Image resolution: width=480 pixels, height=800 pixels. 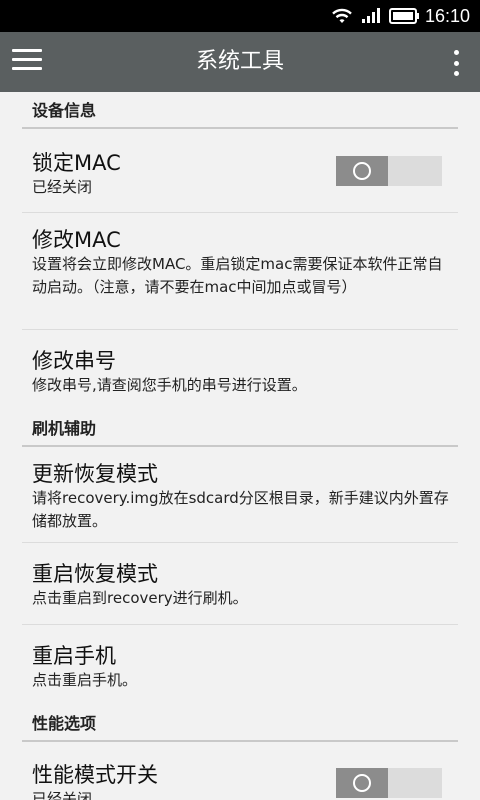 I want to click on setting-title: 重启手机, so click(x=74, y=656).